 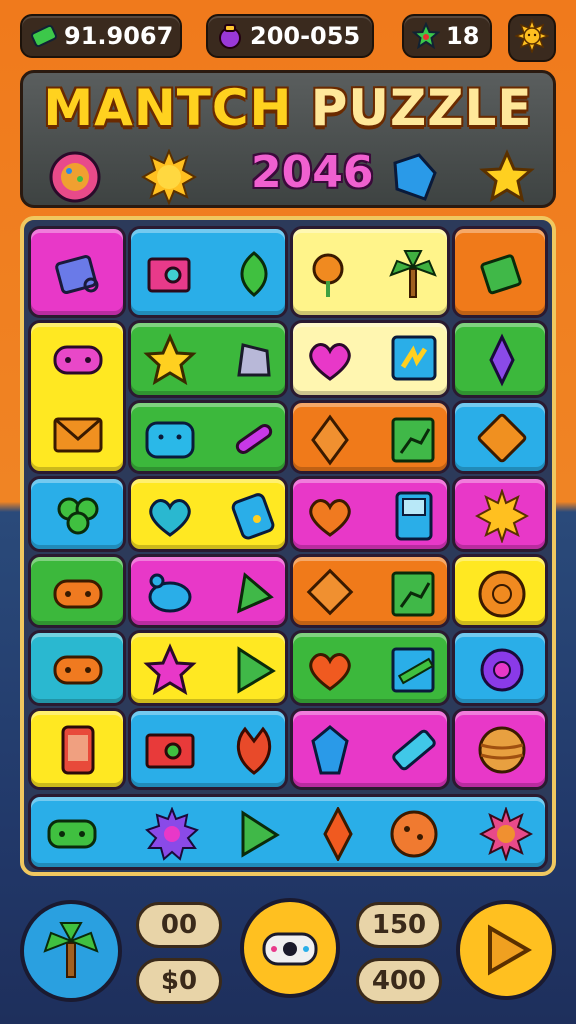 What do you see at coordinates (312, 172) in the screenshot?
I see `game-subtitle: 2046` at bounding box center [312, 172].